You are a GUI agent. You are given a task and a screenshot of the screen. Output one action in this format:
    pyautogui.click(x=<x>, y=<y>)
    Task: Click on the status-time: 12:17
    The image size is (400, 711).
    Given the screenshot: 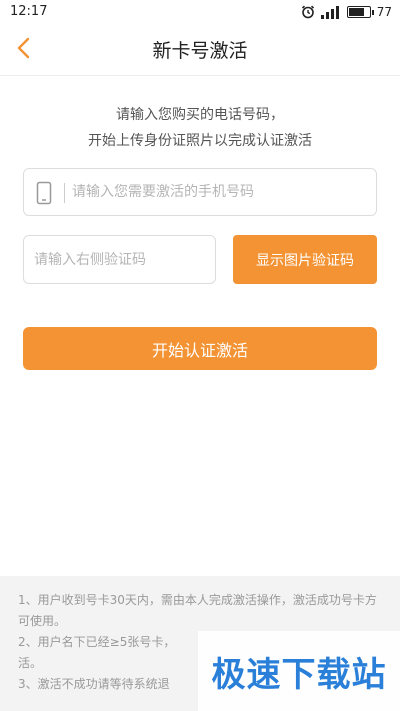 What is the action you would take?
    pyautogui.click(x=29, y=11)
    